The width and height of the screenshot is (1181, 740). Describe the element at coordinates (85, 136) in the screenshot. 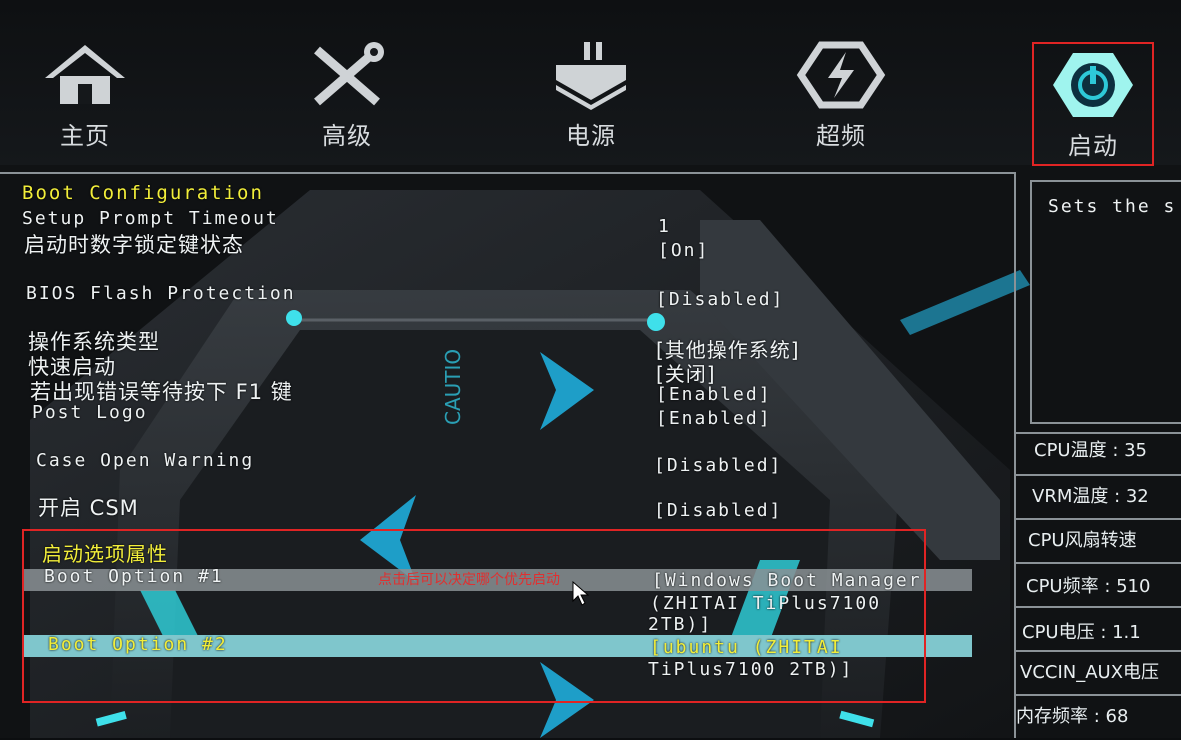

I see `tab-home-label: 主页` at that location.